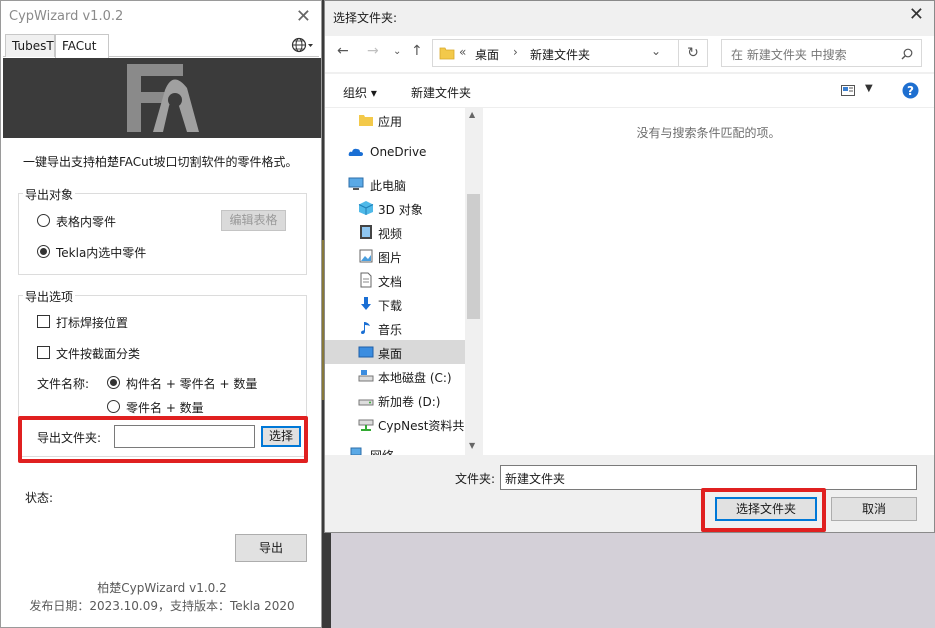 The height and width of the screenshot is (628, 935). What do you see at coordinates (560, 54) in the screenshot?
I see `breadcrumb-new-folder: 新建文件夹` at bounding box center [560, 54].